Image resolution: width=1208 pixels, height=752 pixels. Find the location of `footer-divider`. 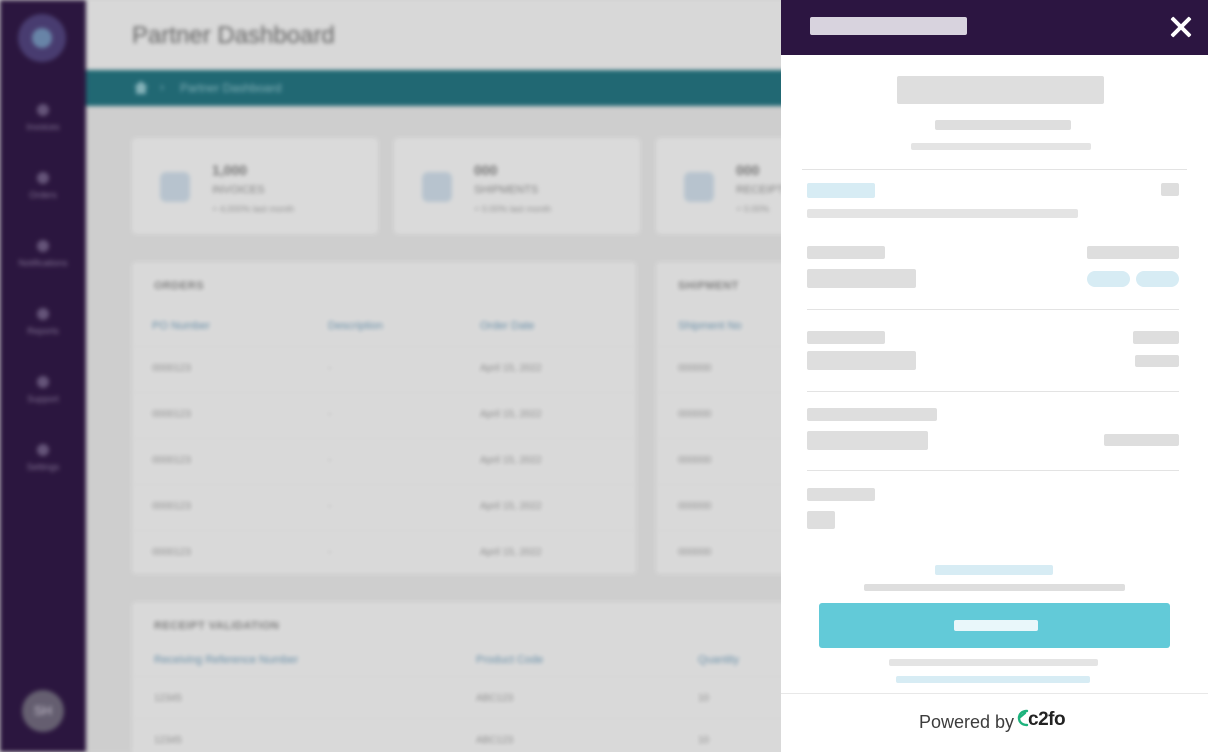

footer-divider is located at coordinates (994, 693).